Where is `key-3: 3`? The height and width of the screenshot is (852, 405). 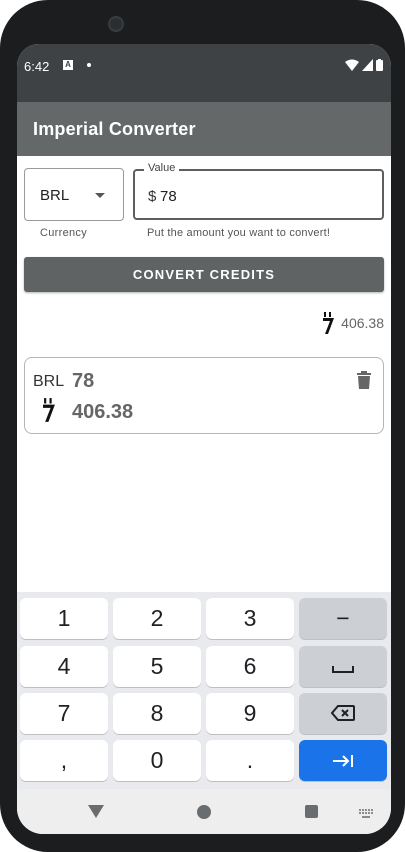
key-3: 3 is located at coordinates (250, 618).